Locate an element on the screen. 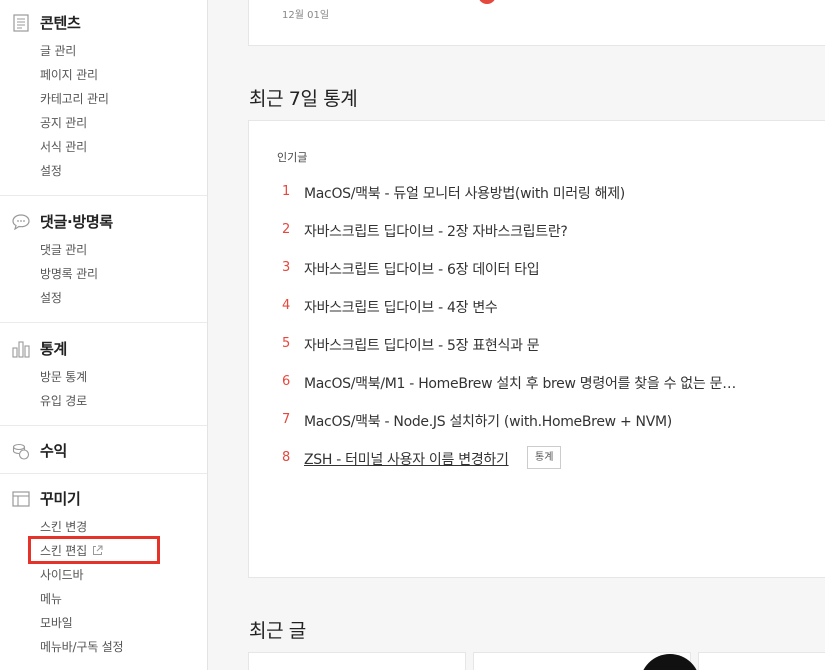  top-card is located at coordinates (536, 23).